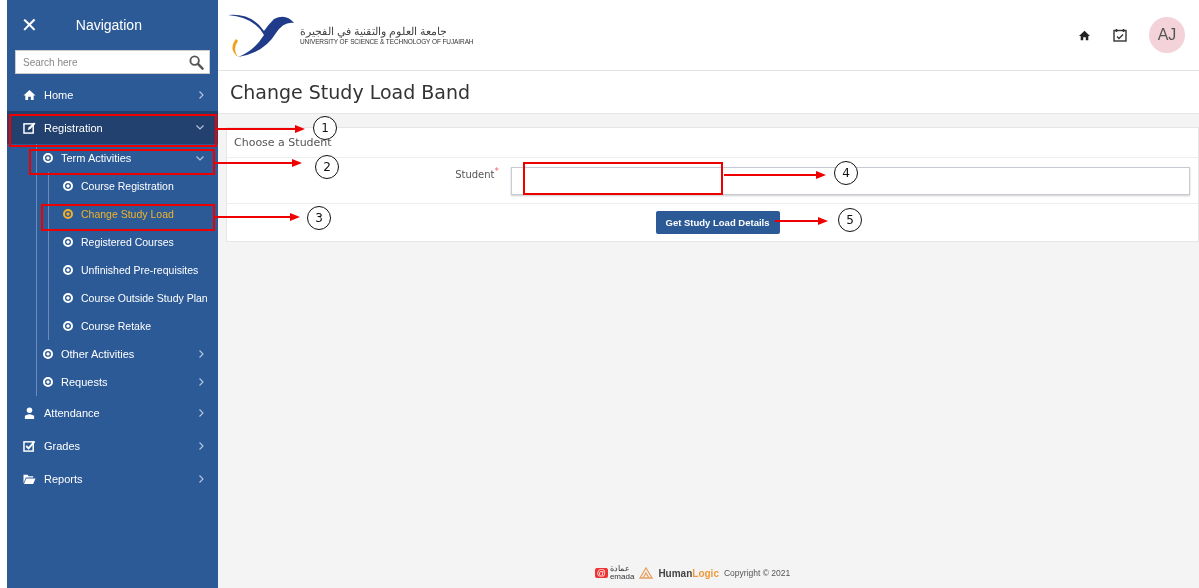 The width and height of the screenshot is (1199, 588). I want to click on university-name-arabic: جامعة العلوم والتقنية في الفجيرة, so click(374, 31).